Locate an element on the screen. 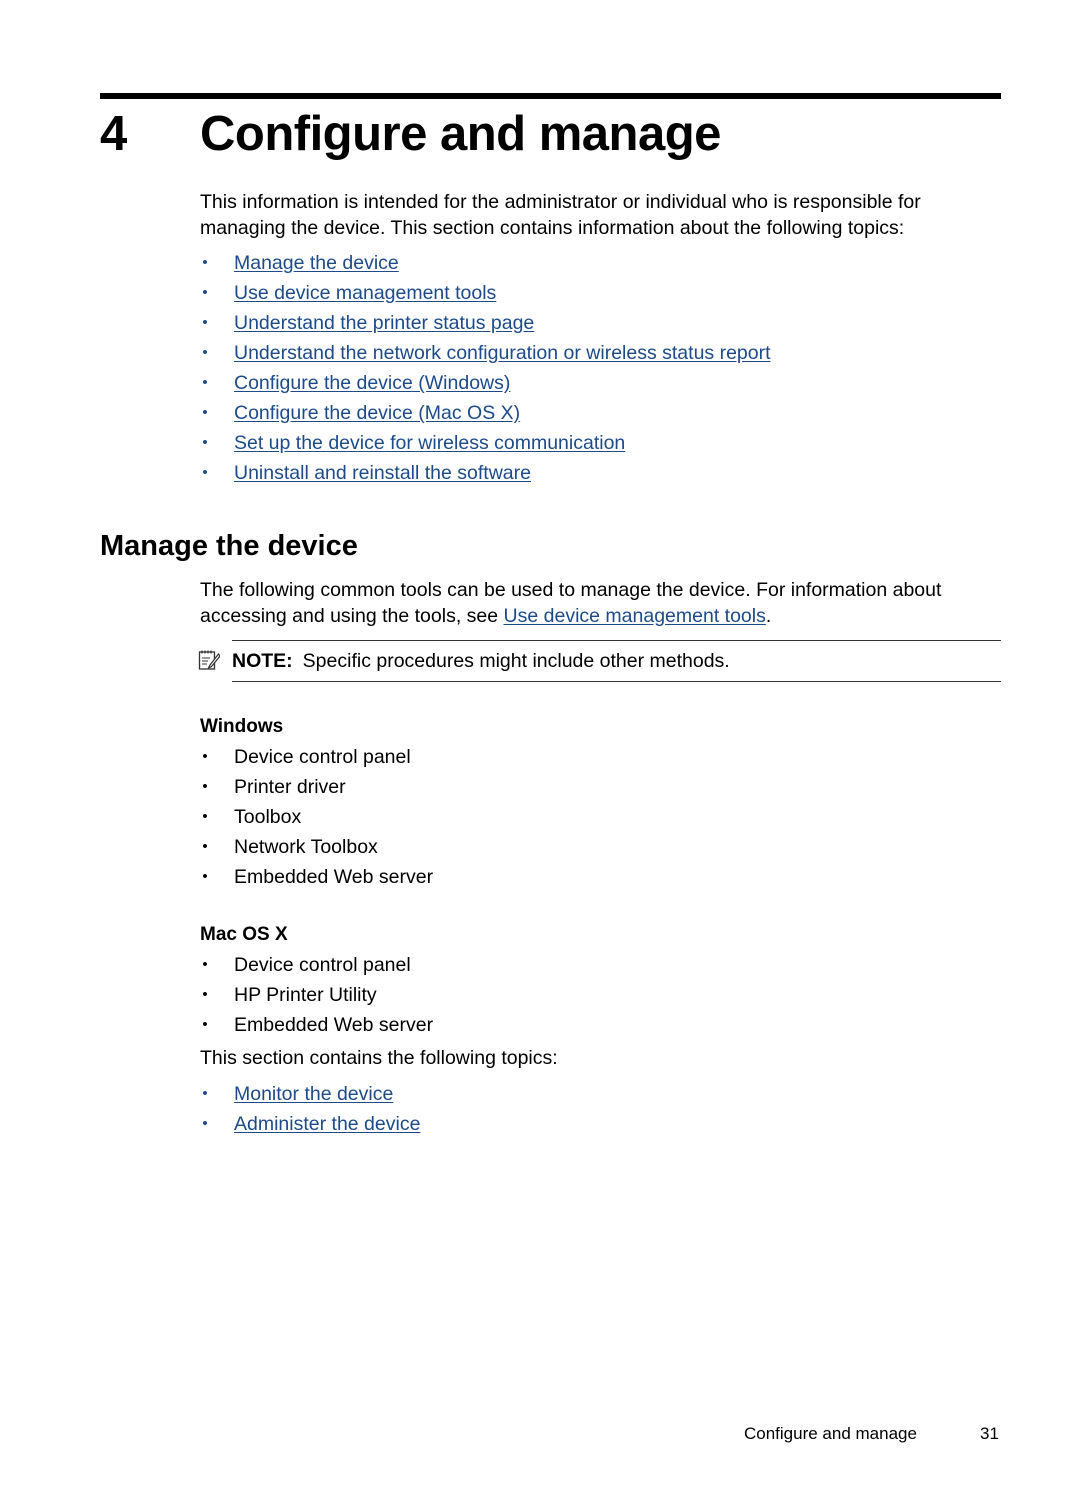 This screenshot has width=1080, height=1495. mac-heading: Mac OS X is located at coordinates (244, 934).